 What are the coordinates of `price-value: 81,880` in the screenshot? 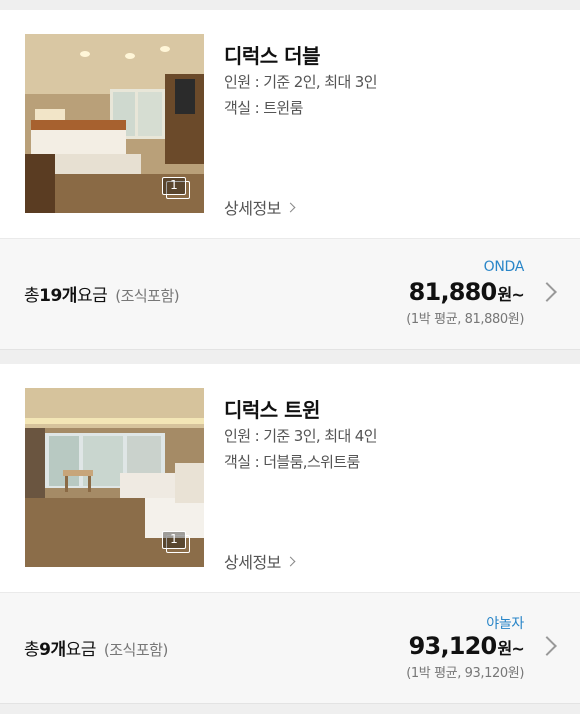 It's located at (453, 292).